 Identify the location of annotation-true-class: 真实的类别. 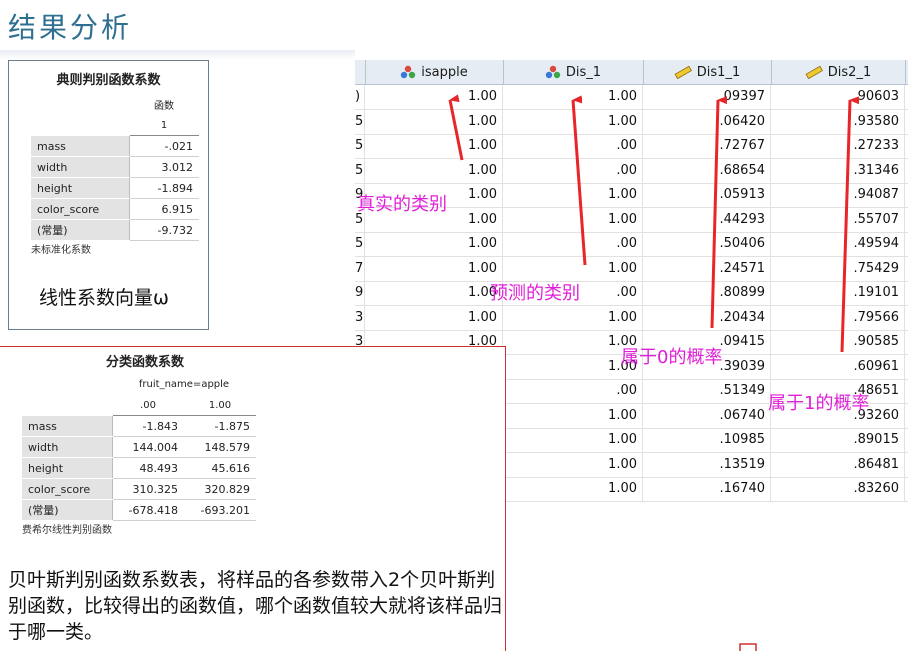
(402, 204).